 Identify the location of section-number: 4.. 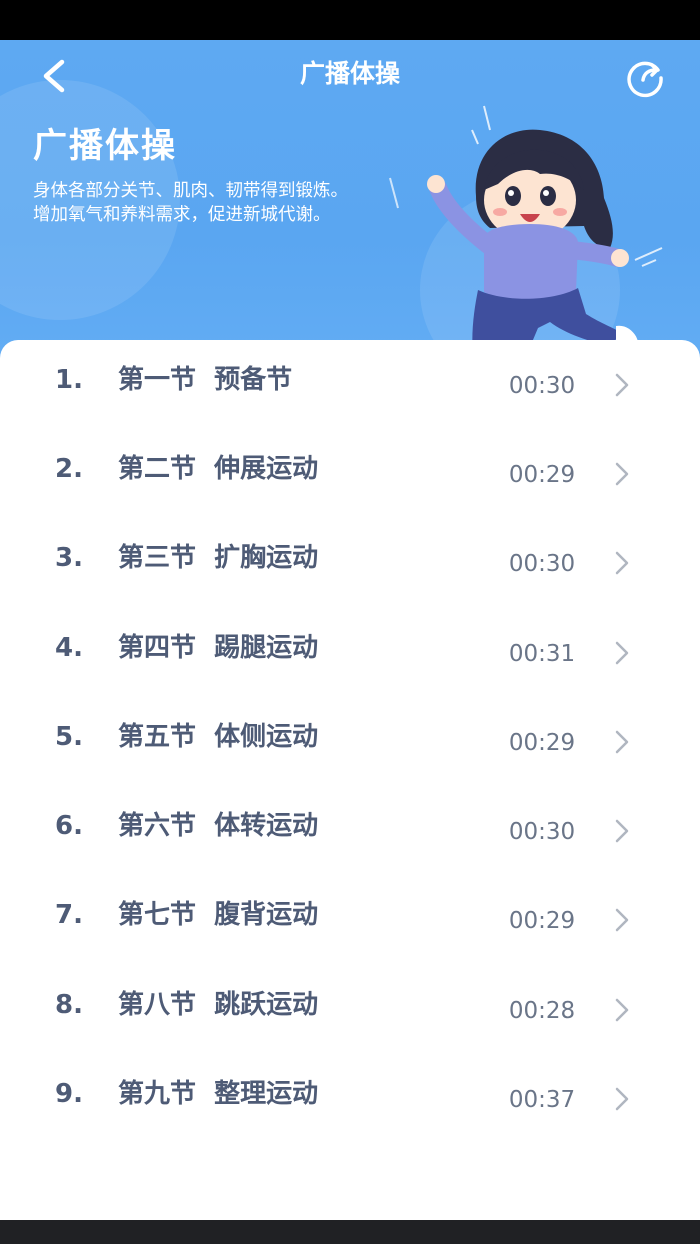
(69, 648).